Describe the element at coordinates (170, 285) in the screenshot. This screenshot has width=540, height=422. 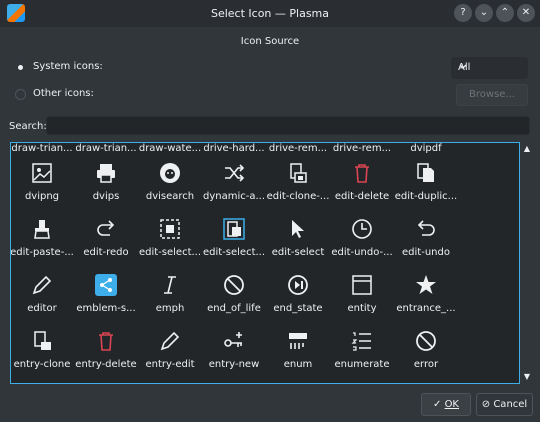
I see `italic-icon` at that location.